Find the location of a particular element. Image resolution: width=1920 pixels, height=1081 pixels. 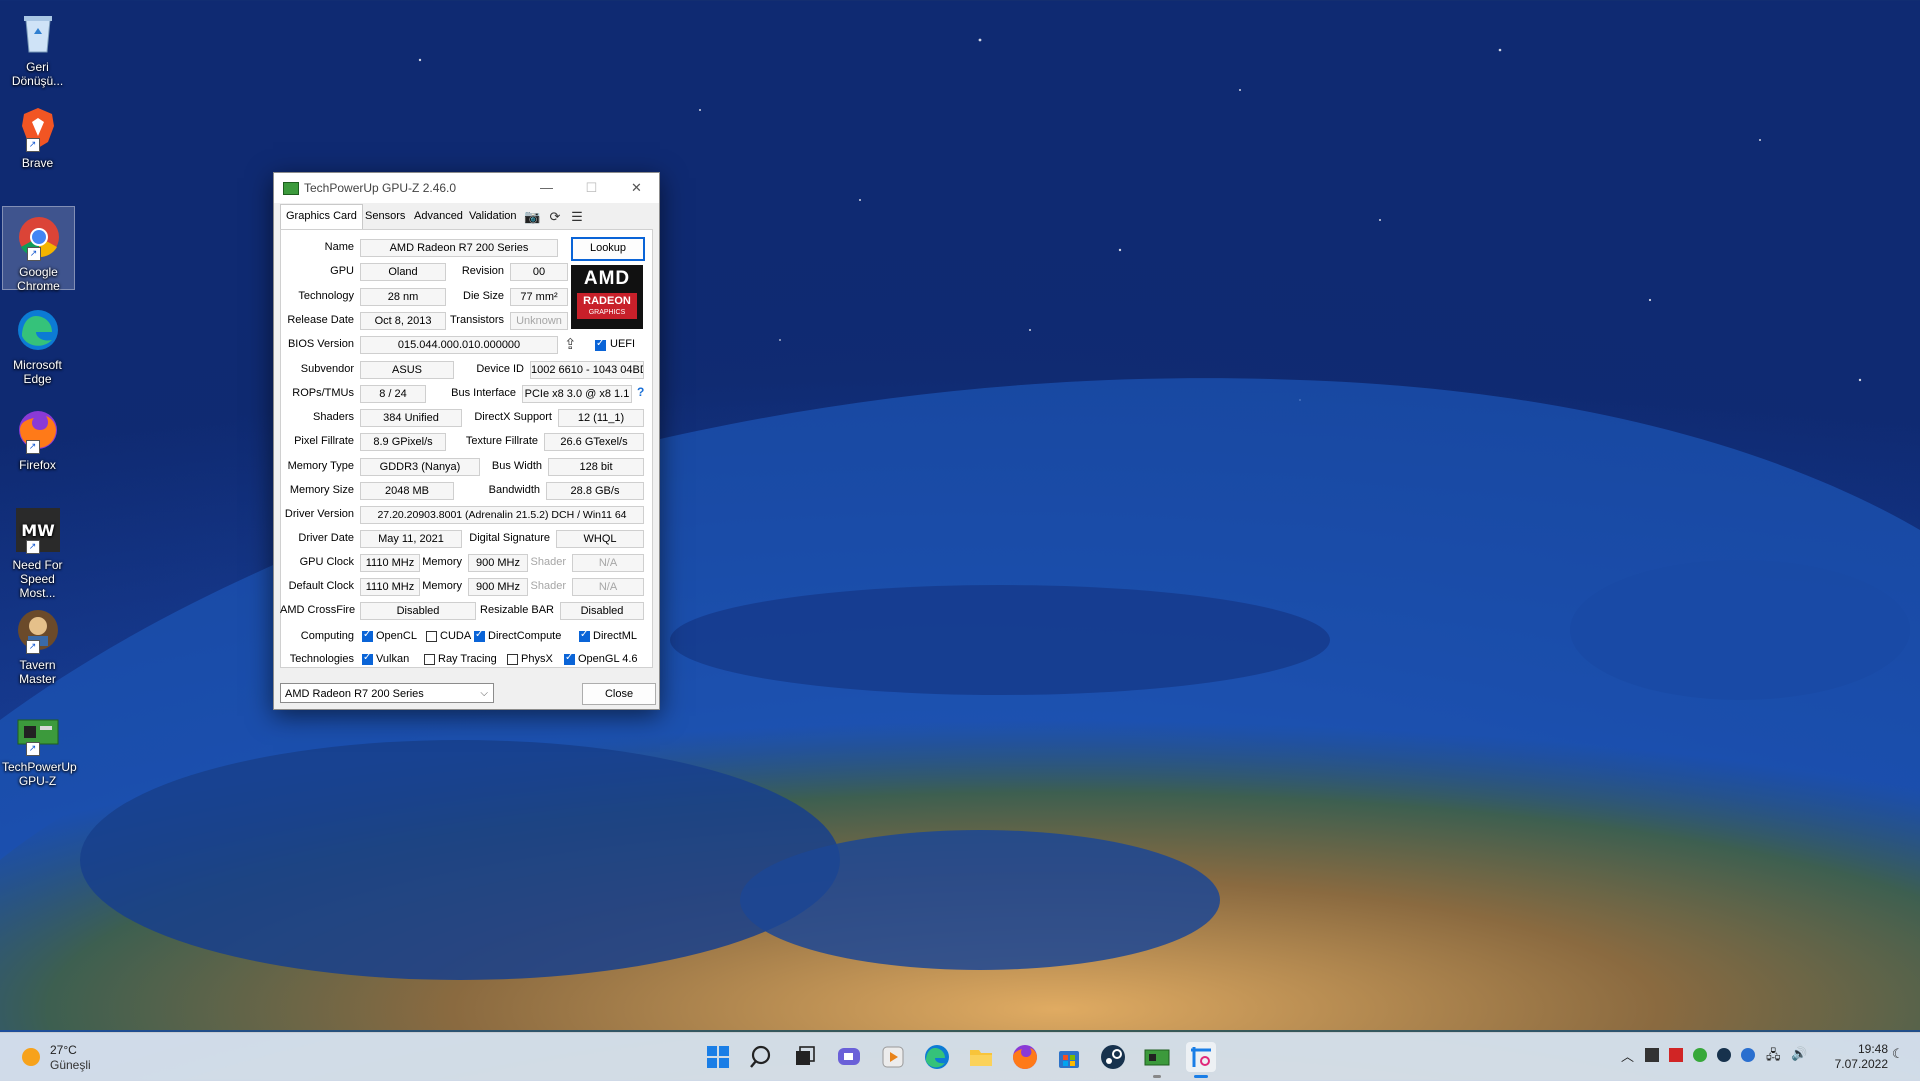

tab-validation: Validation is located at coordinates (493, 216).